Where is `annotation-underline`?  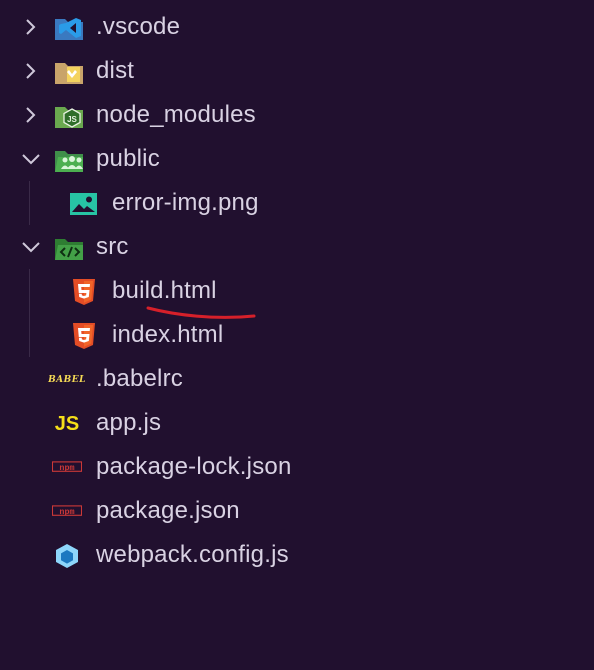
annotation-underline is located at coordinates (201, 312).